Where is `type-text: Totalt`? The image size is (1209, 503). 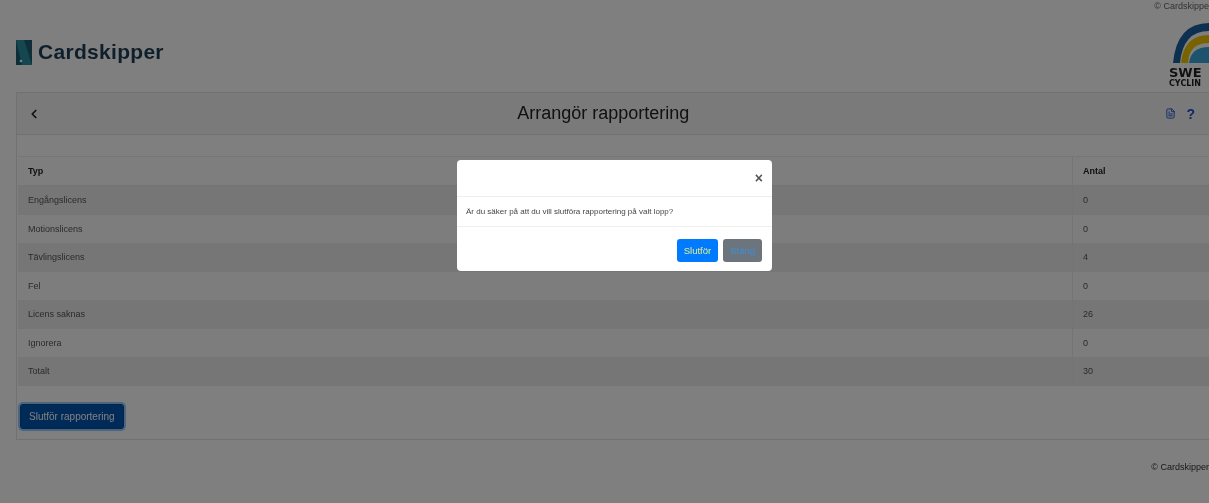 type-text: Totalt is located at coordinates (39, 371).